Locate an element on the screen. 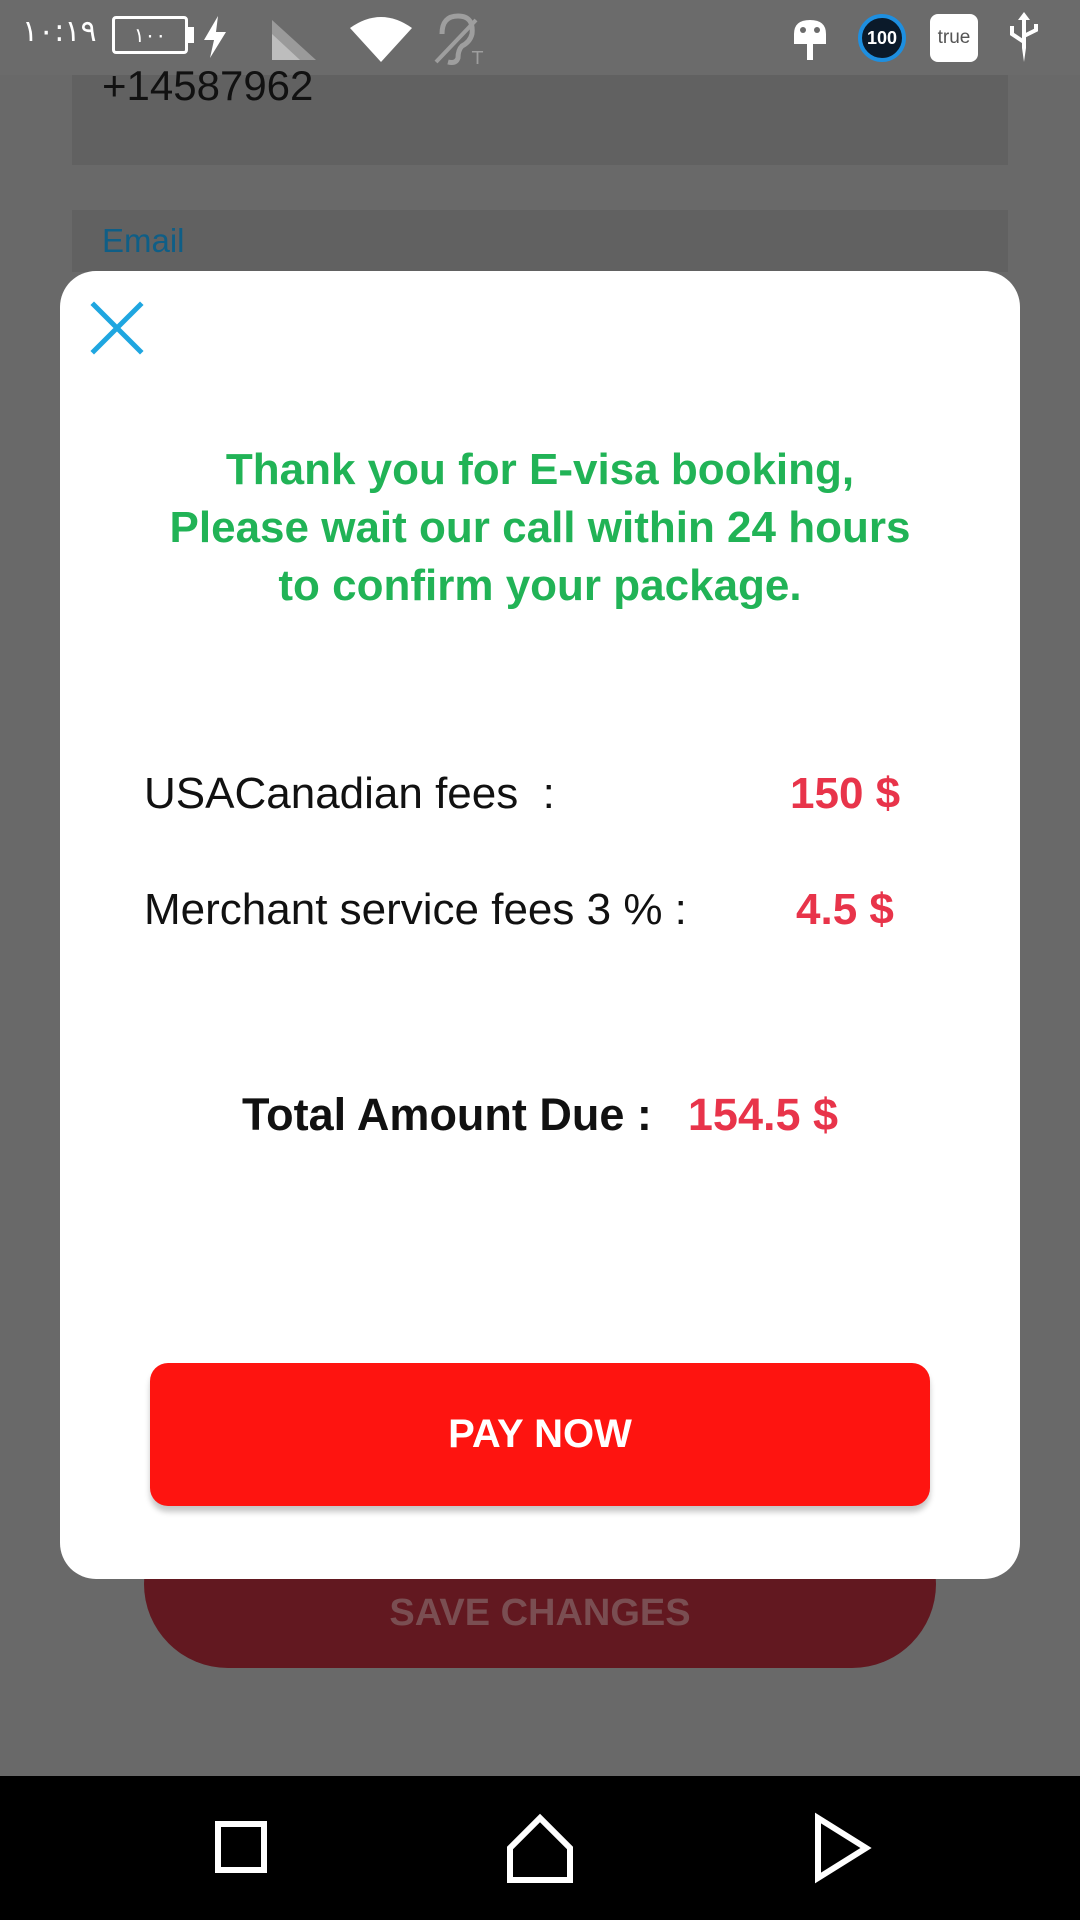 The image size is (1080, 1920). save-changes-label: SAVE CHANGES is located at coordinates (540, 1613).